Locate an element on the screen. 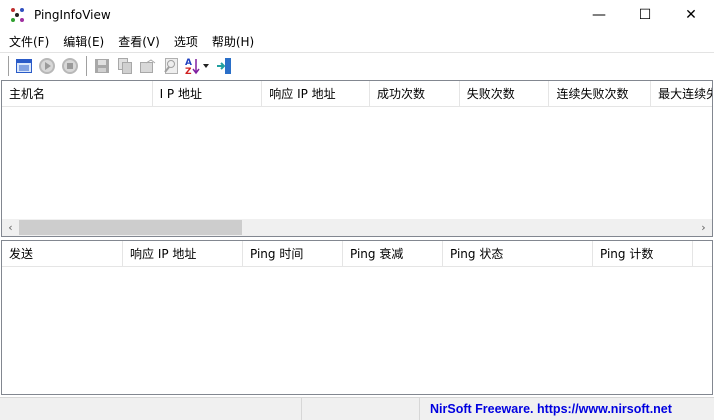 This screenshot has width=714, height=420. column-failed-count: 失败次数 is located at coordinates (505, 94).